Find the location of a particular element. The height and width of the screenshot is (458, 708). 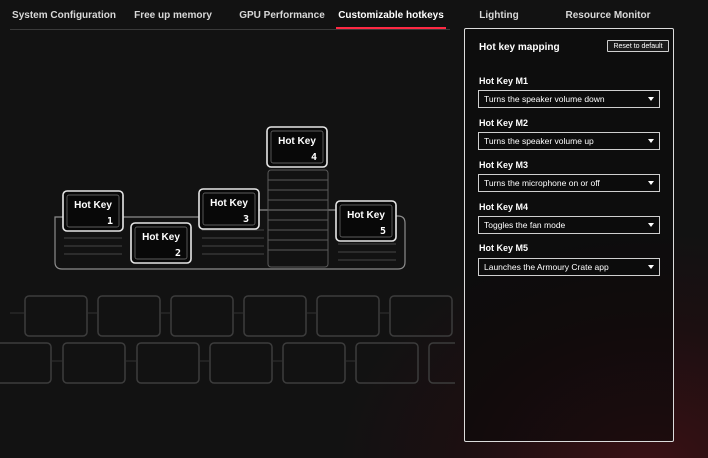

tab-lighting: Lighting is located at coordinates (499, 15).